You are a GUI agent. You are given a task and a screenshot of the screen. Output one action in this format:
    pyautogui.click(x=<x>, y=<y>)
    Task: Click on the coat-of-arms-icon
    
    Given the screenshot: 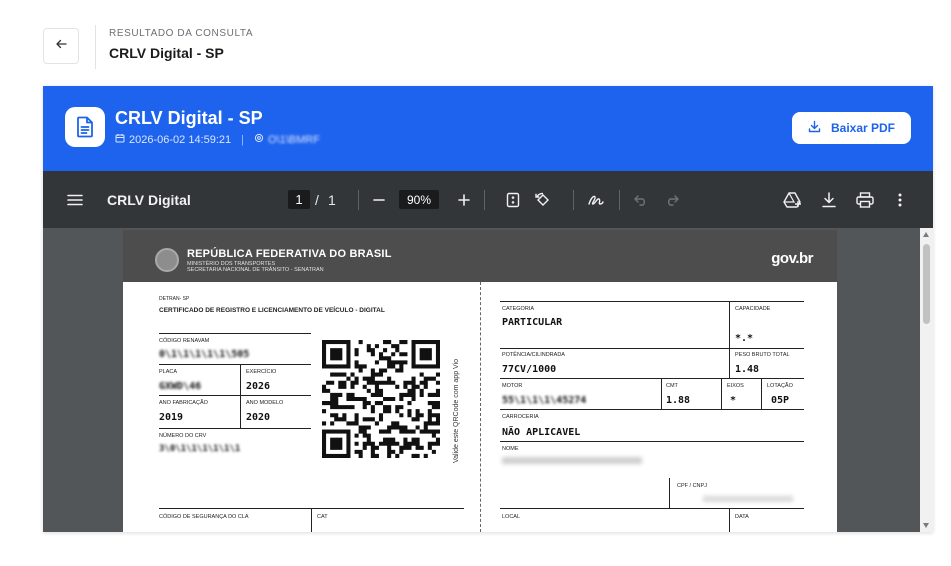 What is the action you would take?
    pyautogui.click(x=167, y=260)
    